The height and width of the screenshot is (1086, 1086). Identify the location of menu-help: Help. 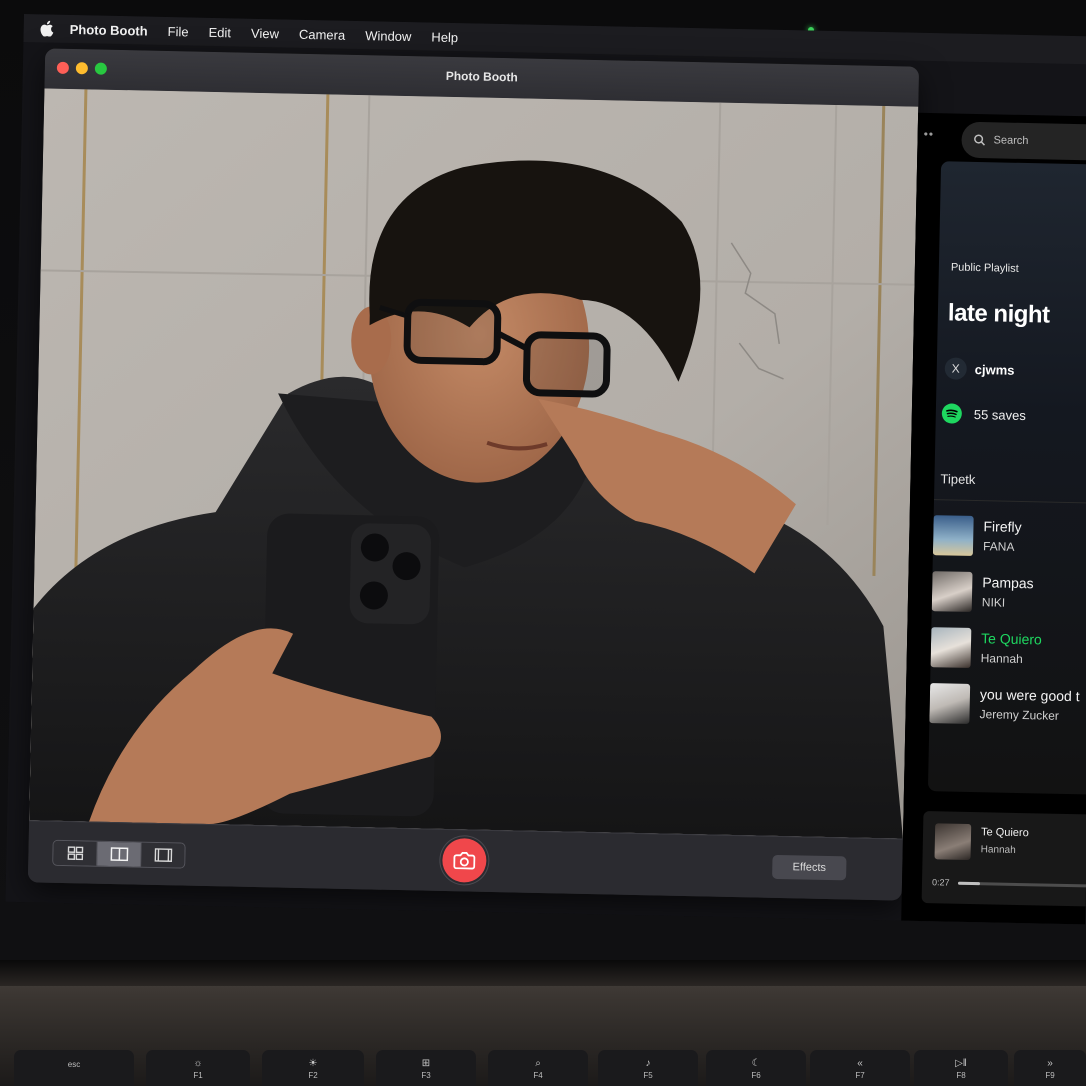
(444, 37).